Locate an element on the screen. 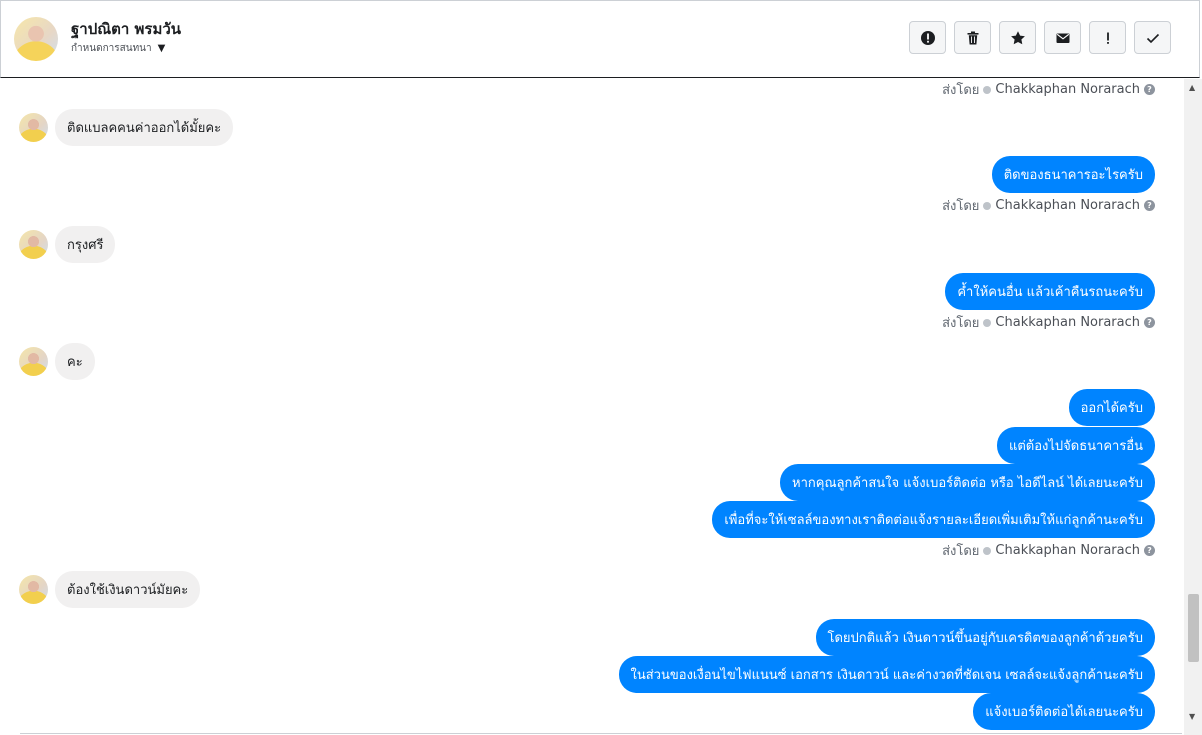 The height and width of the screenshot is (735, 1202). envelope-icon is located at coordinates (1062, 38).